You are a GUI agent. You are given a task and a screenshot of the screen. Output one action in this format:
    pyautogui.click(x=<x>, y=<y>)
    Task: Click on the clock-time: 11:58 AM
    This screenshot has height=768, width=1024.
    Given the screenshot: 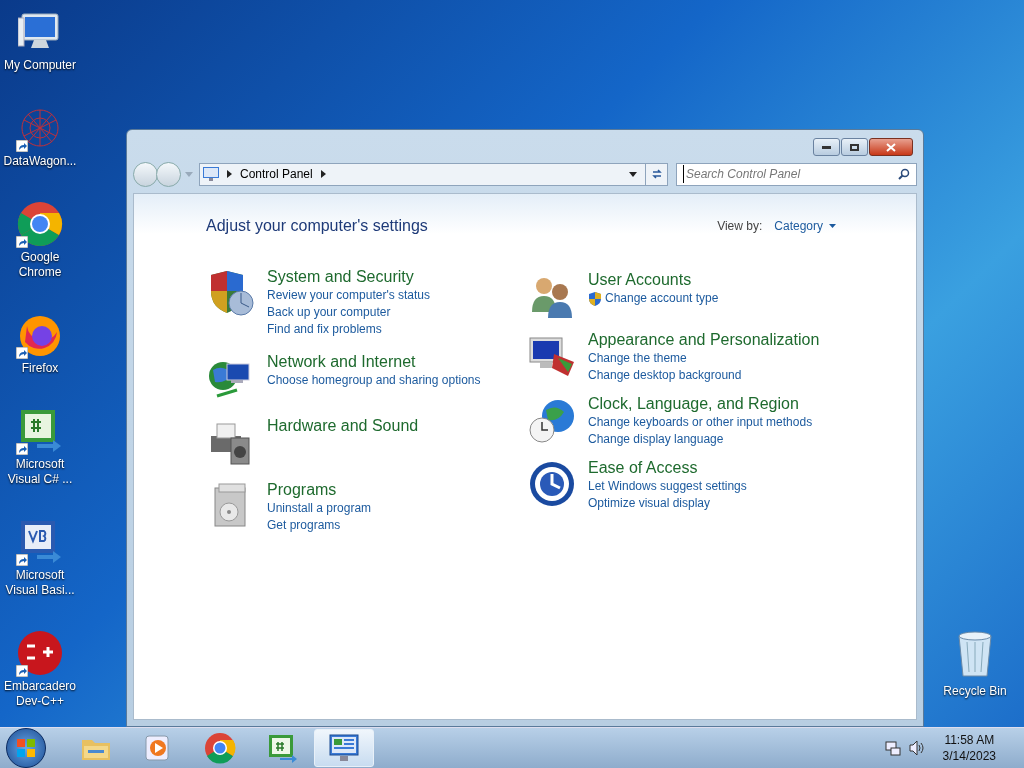 What is the action you would take?
    pyautogui.click(x=969, y=740)
    